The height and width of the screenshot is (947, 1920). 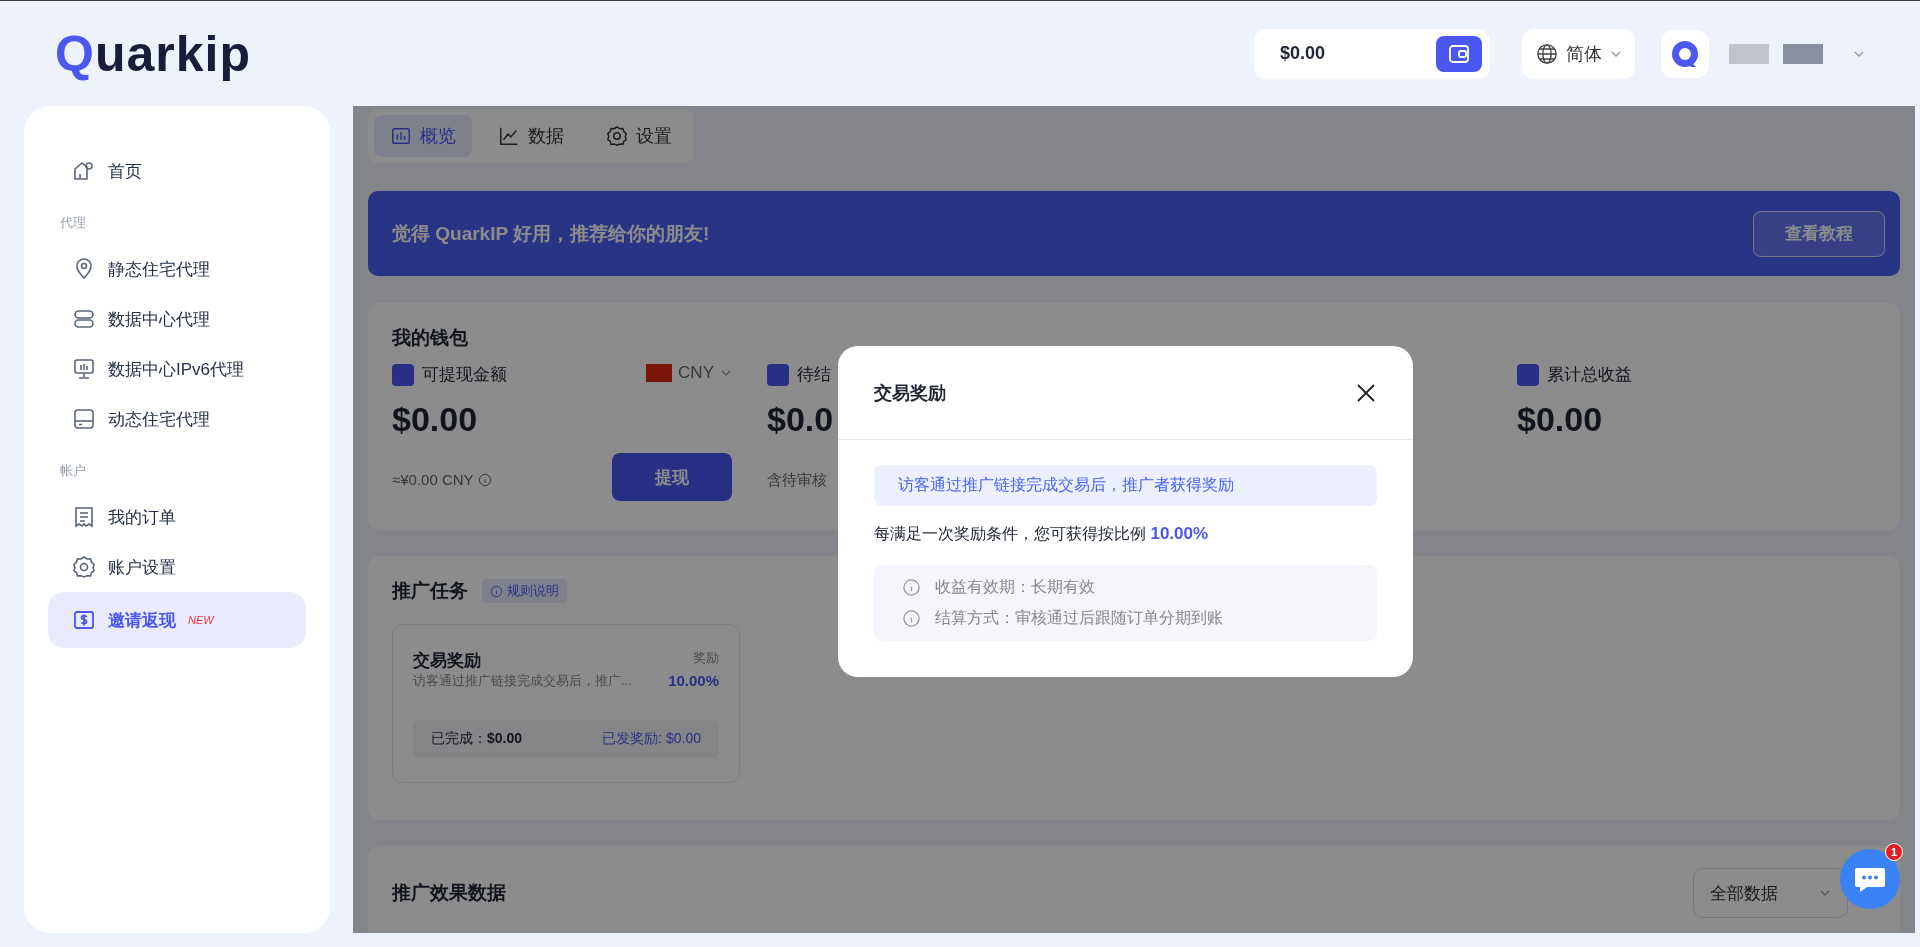 I want to click on card-title: 推广效果数据, so click(x=449, y=893).